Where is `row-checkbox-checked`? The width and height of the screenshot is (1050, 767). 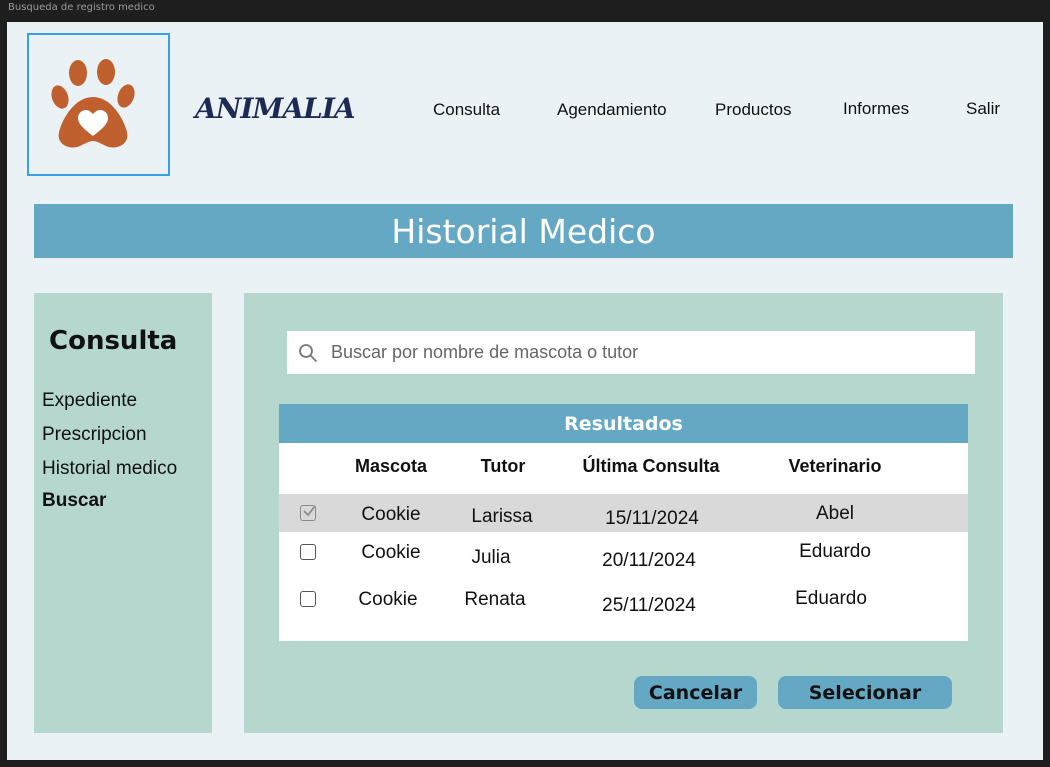
row-checkbox-checked is located at coordinates (308, 513).